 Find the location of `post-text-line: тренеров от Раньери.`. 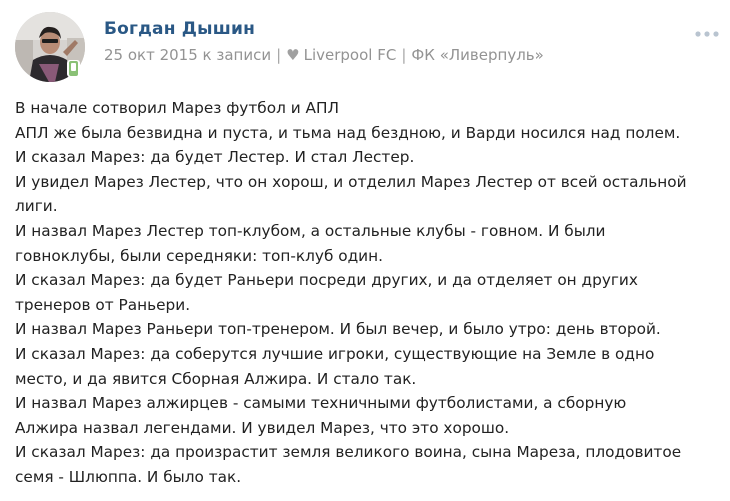

post-text-line: тренеров от Раньери. is located at coordinates (103, 304).